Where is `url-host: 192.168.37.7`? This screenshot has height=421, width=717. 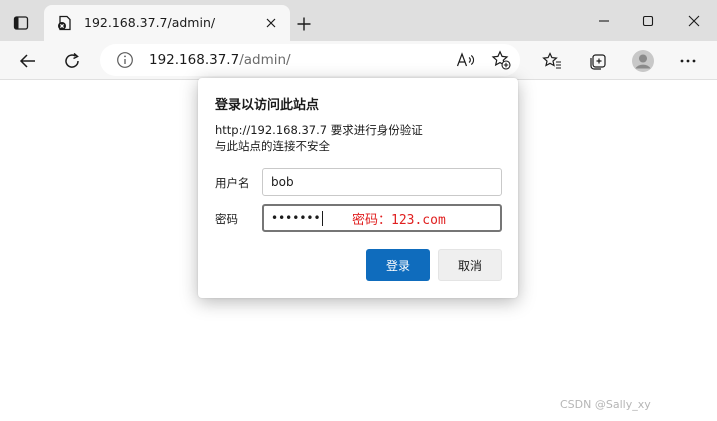 url-host: 192.168.37.7 is located at coordinates (194, 60).